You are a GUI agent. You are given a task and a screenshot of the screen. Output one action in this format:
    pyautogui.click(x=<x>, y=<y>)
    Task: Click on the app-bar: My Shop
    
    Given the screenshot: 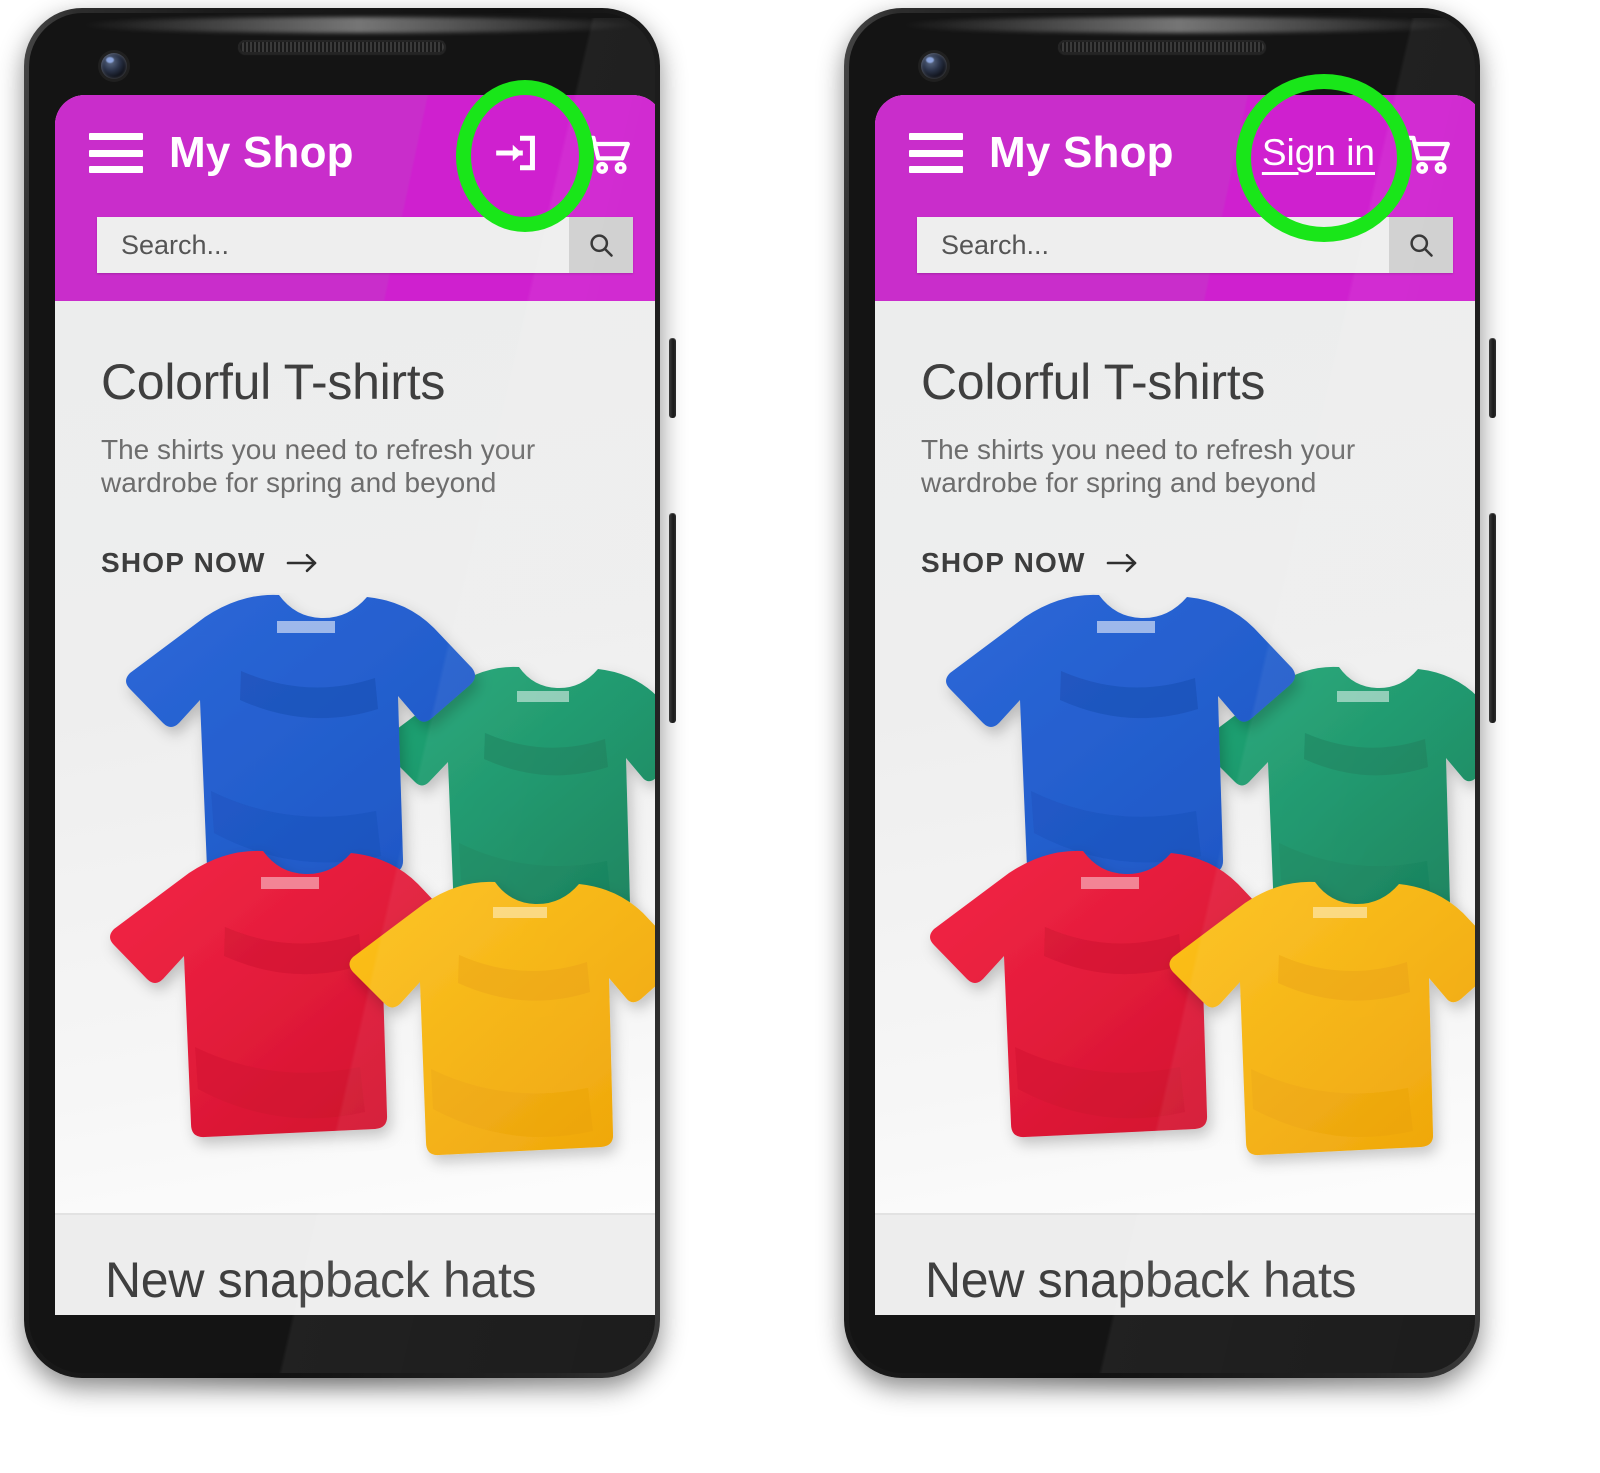 What is the action you would take?
    pyautogui.click(x=355, y=198)
    